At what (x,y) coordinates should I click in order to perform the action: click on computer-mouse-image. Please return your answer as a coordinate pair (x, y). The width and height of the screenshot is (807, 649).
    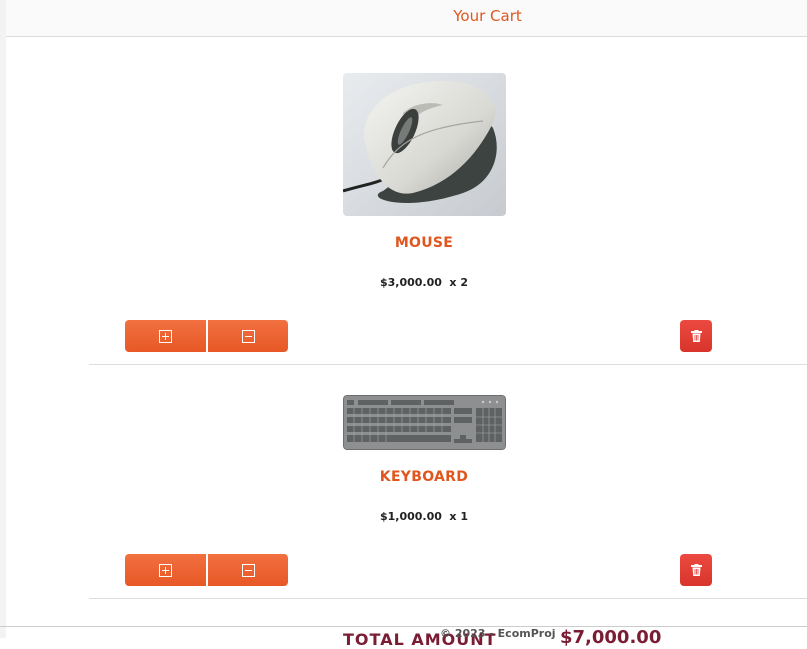
    Looking at the image, I should click on (424, 144).